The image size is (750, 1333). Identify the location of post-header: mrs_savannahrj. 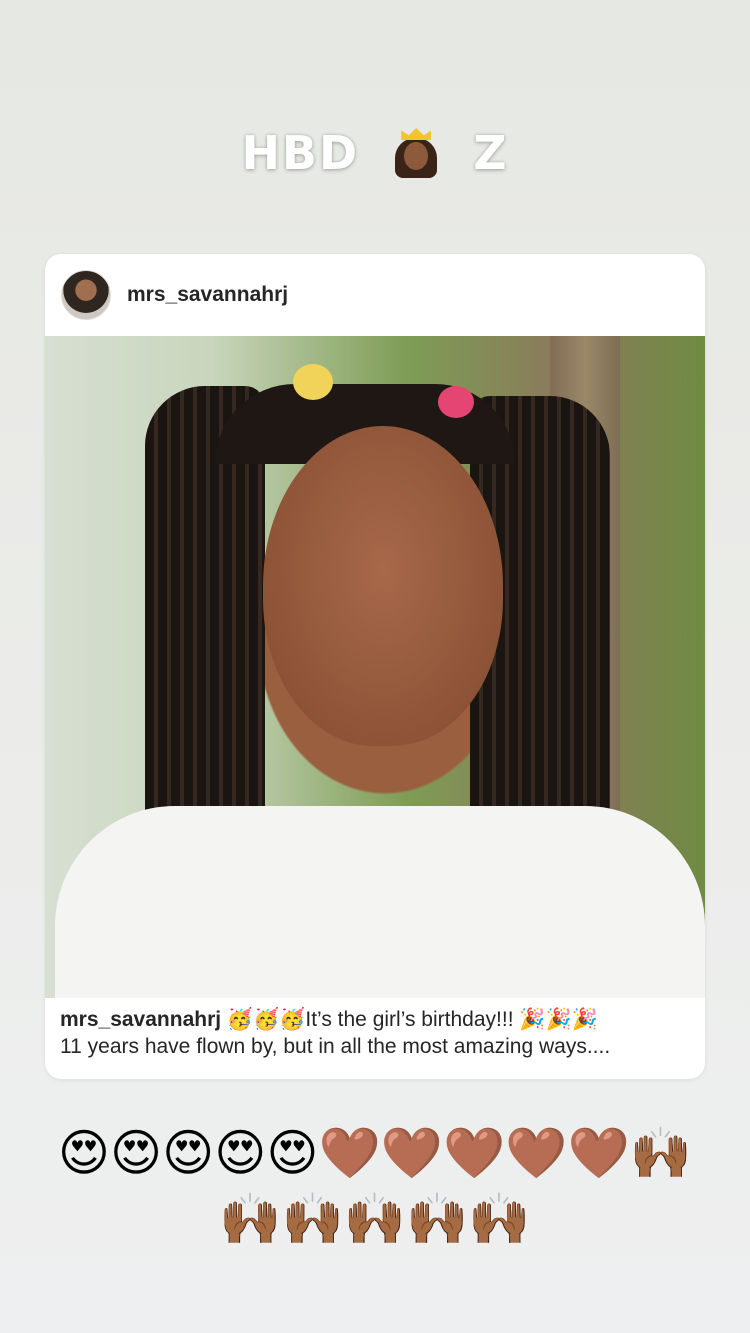
(375, 295).